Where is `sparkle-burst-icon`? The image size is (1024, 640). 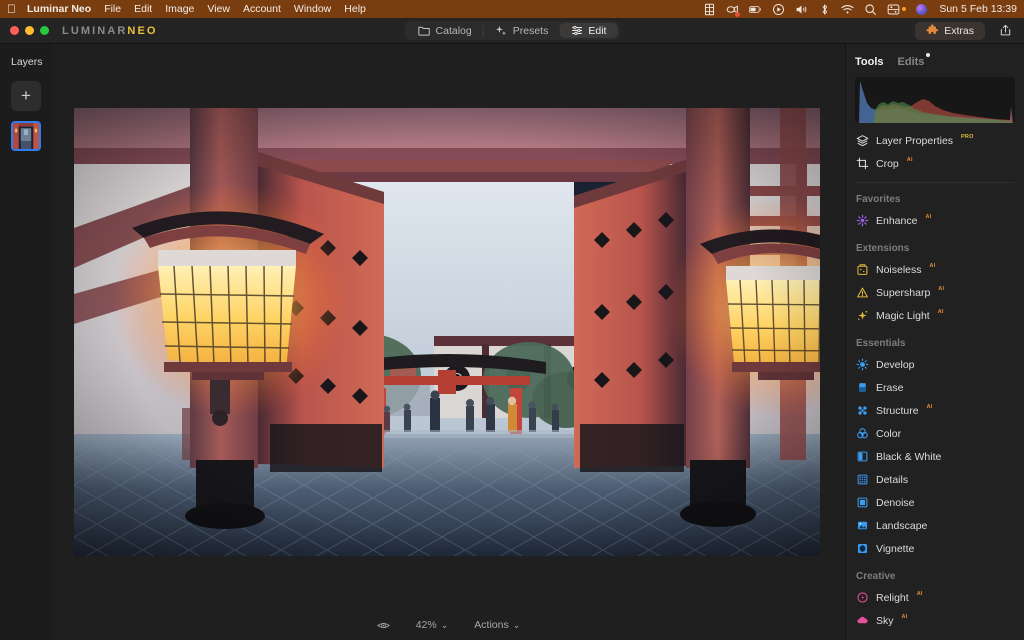 sparkle-burst-icon is located at coordinates (862, 220).